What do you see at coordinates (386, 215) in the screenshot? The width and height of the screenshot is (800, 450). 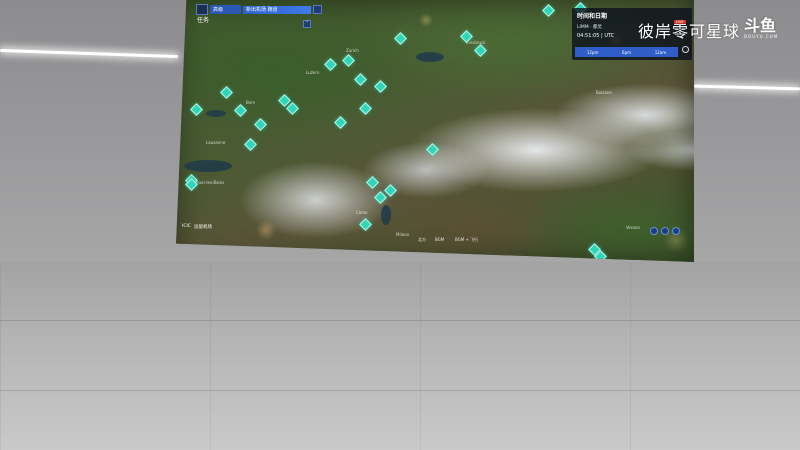 I see `lake-maggiore` at bounding box center [386, 215].